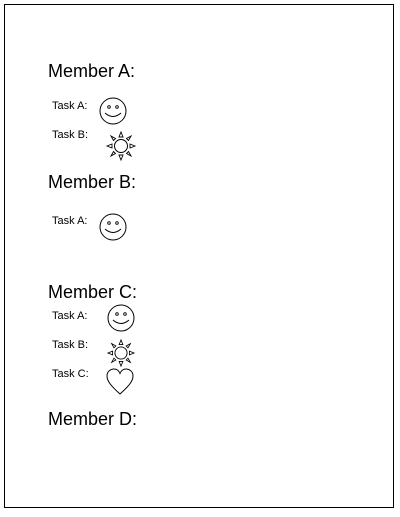 The image size is (400, 517). Describe the element at coordinates (70, 316) in the screenshot. I see `member-c-task-a-label: Task A:` at that location.